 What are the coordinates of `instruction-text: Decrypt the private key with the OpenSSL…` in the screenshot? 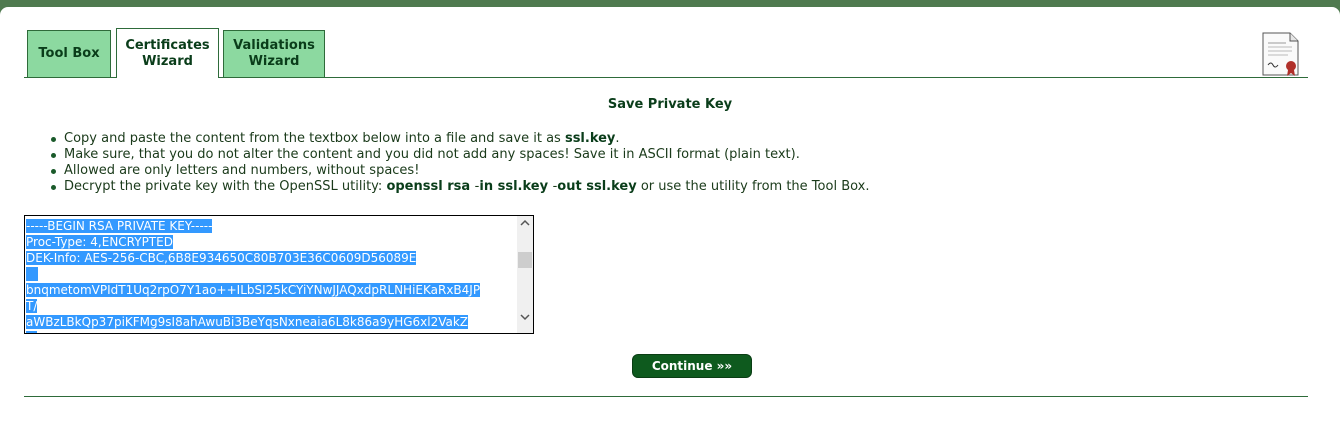 It's located at (225, 186).